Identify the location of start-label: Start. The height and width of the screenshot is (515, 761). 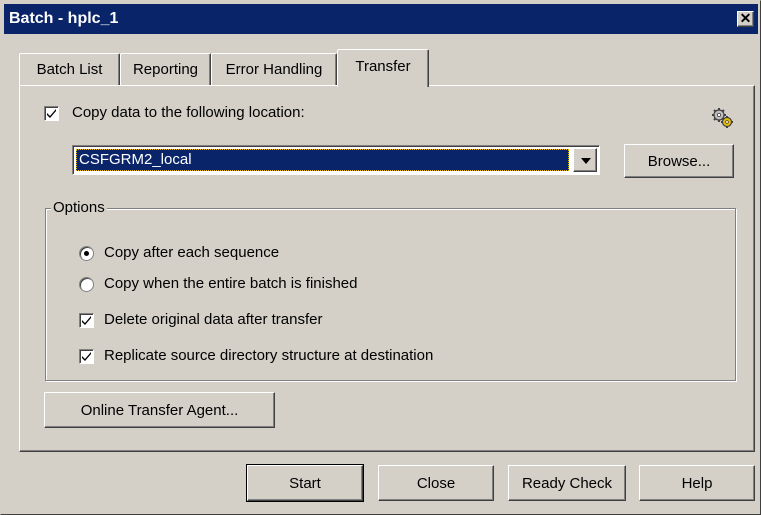
(305, 483).